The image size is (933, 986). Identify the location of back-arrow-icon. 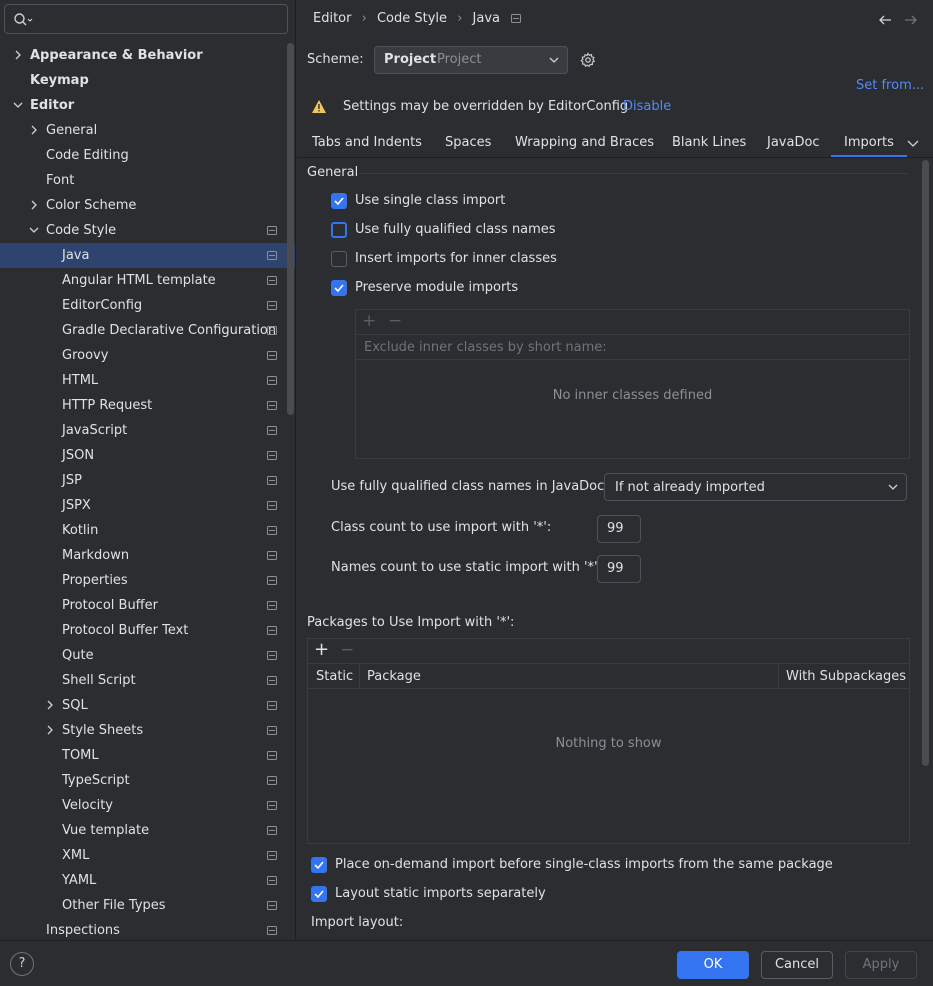
(885, 20).